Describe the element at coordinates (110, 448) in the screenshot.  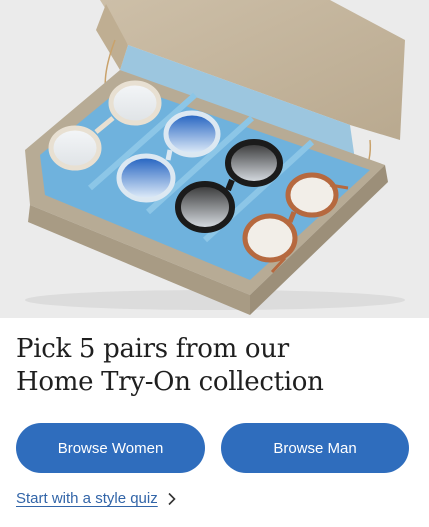
I see `browse-women-button: Browse Women` at that location.